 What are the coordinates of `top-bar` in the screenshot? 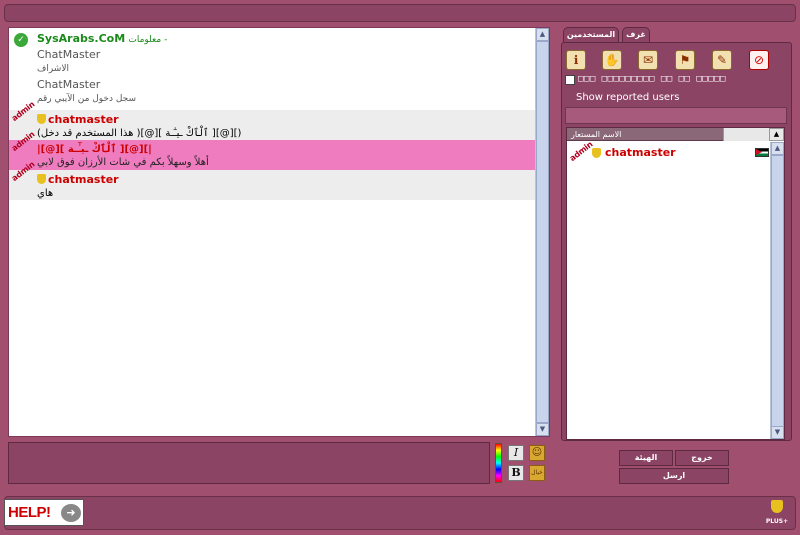 It's located at (400, 13).